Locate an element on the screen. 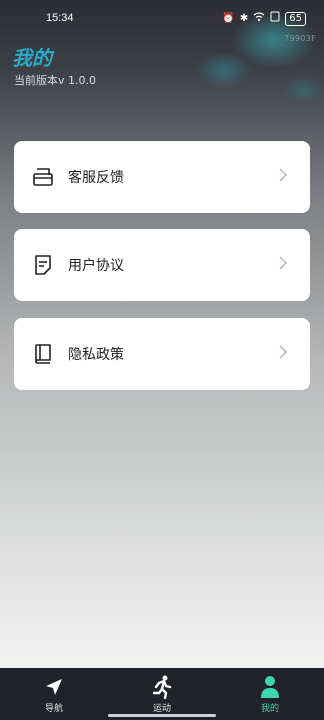 The height and width of the screenshot is (720, 324). menu-item-label: 用户协议 is located at coordinates (96, 266).